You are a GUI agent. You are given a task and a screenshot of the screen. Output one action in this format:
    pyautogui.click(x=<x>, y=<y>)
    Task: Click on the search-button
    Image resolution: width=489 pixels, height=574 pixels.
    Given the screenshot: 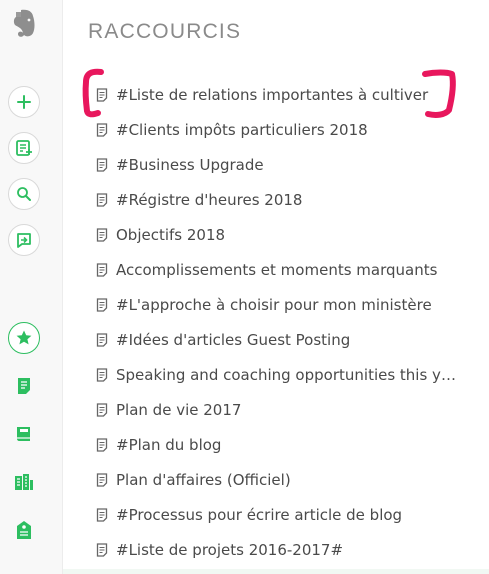 What is the action you would take?
    pyautogui.click(x=24, y=194)
    